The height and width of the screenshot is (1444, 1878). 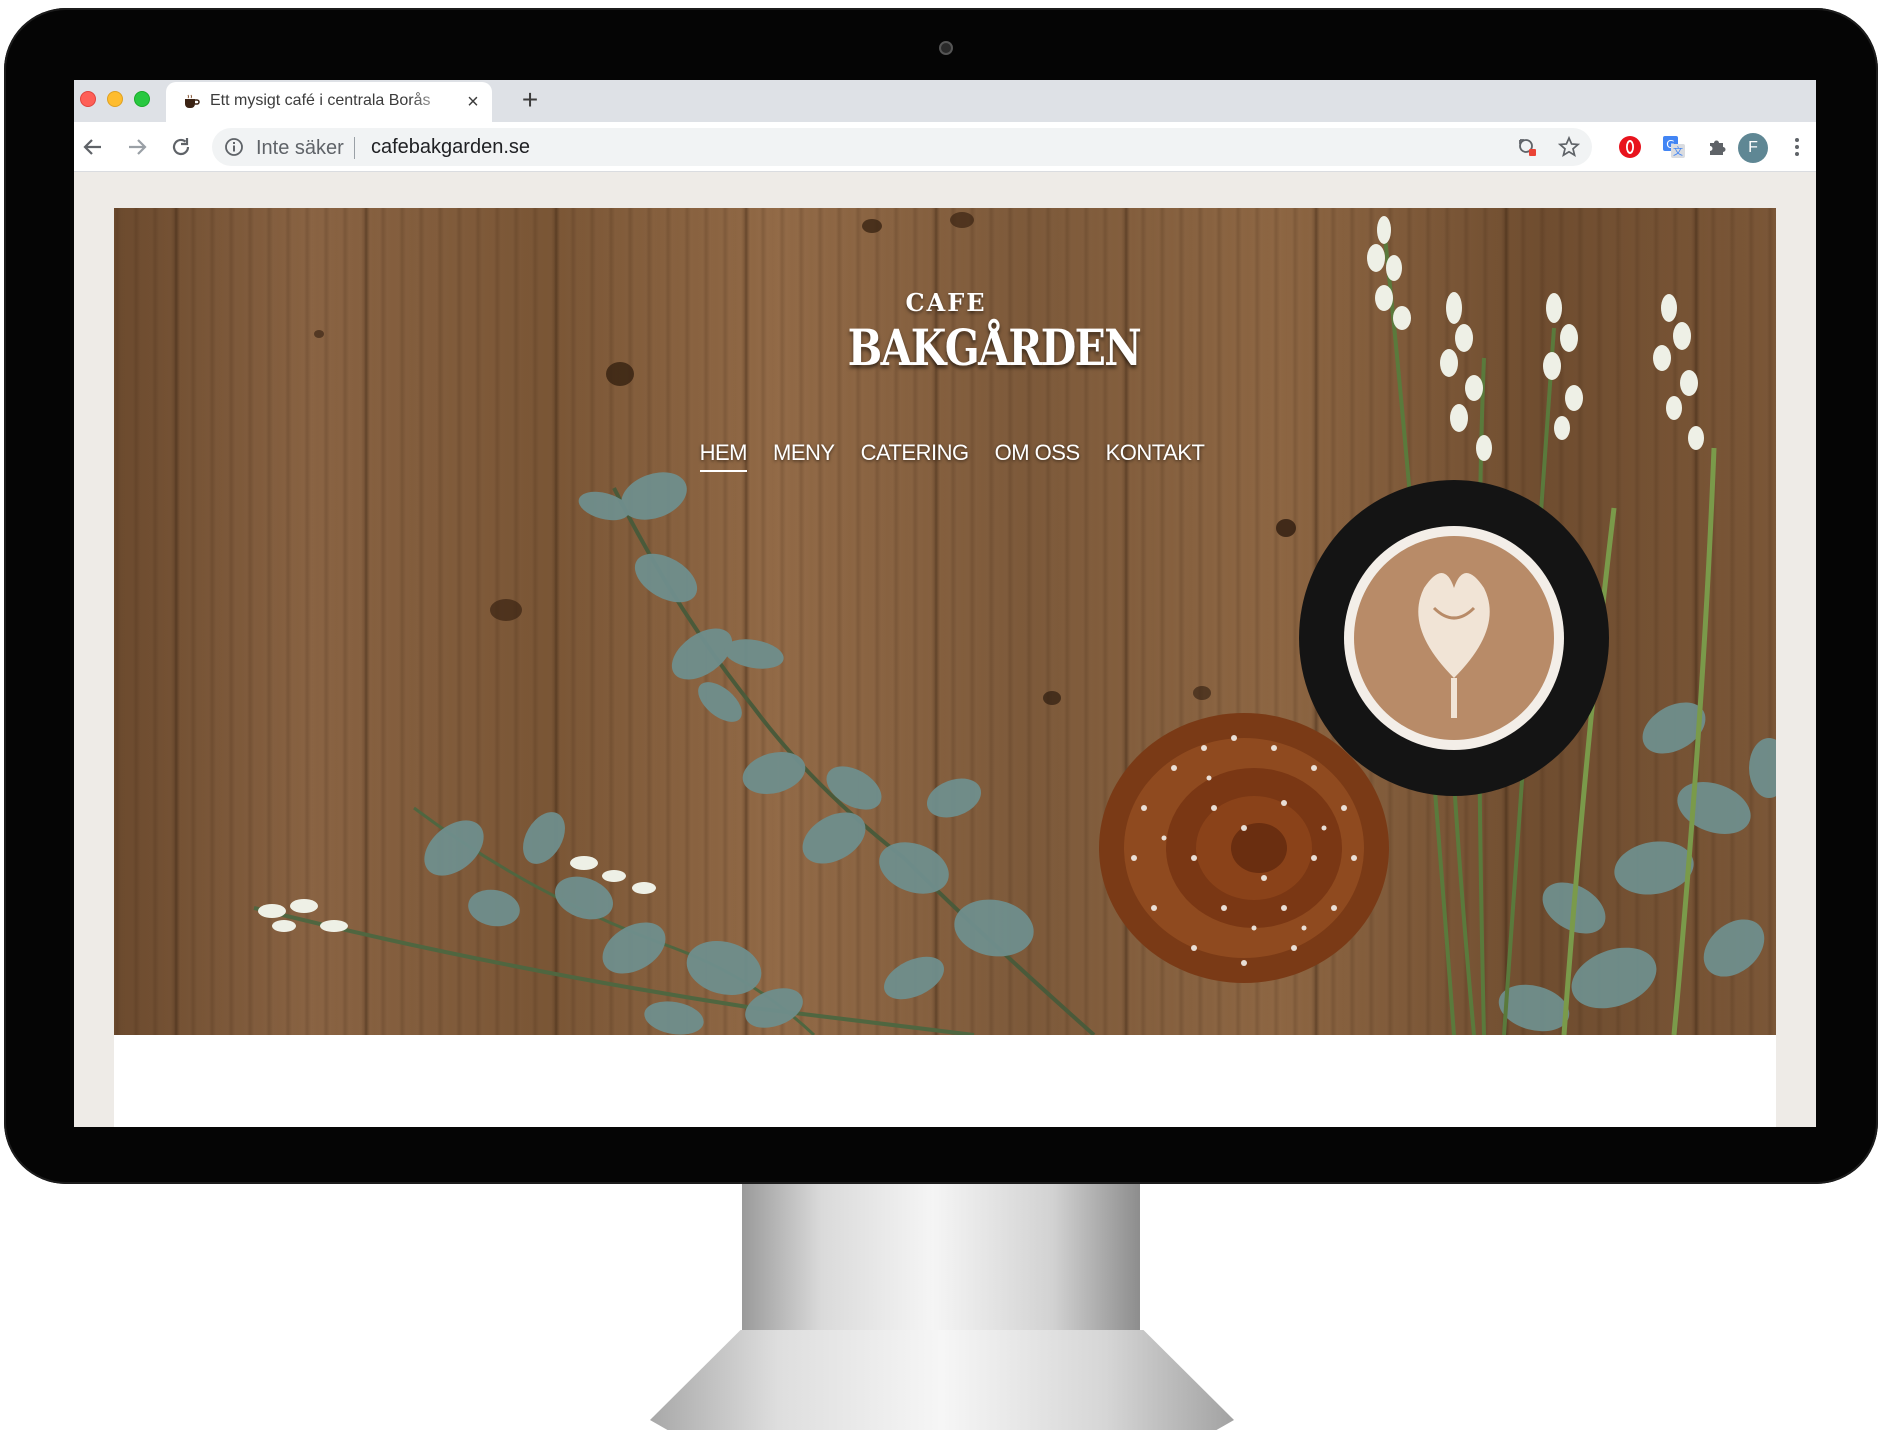 What do you see at coordinates (804, 456) in the screenshot?
I see `nav-item-meny: MENY` at bounding box center [804, 456].